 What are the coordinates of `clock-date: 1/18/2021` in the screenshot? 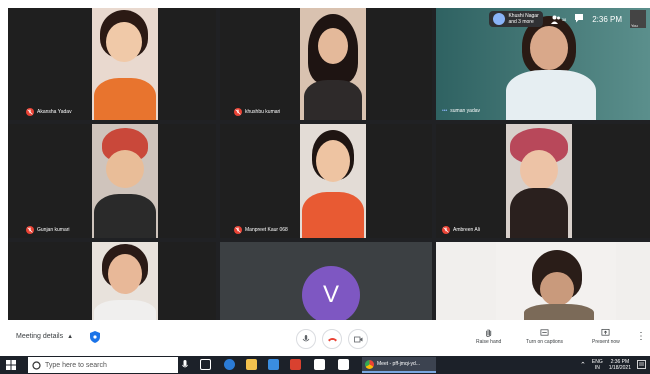 It's located at (619, 368).